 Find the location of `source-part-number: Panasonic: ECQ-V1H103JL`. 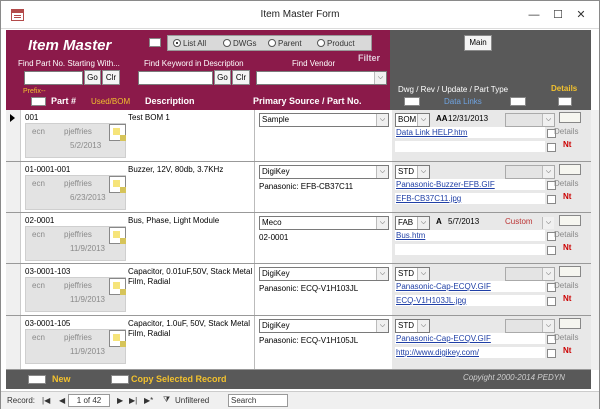

source-part-number: Panasonic: ECQ-V1H103JL is located at coordinates (308, 288).